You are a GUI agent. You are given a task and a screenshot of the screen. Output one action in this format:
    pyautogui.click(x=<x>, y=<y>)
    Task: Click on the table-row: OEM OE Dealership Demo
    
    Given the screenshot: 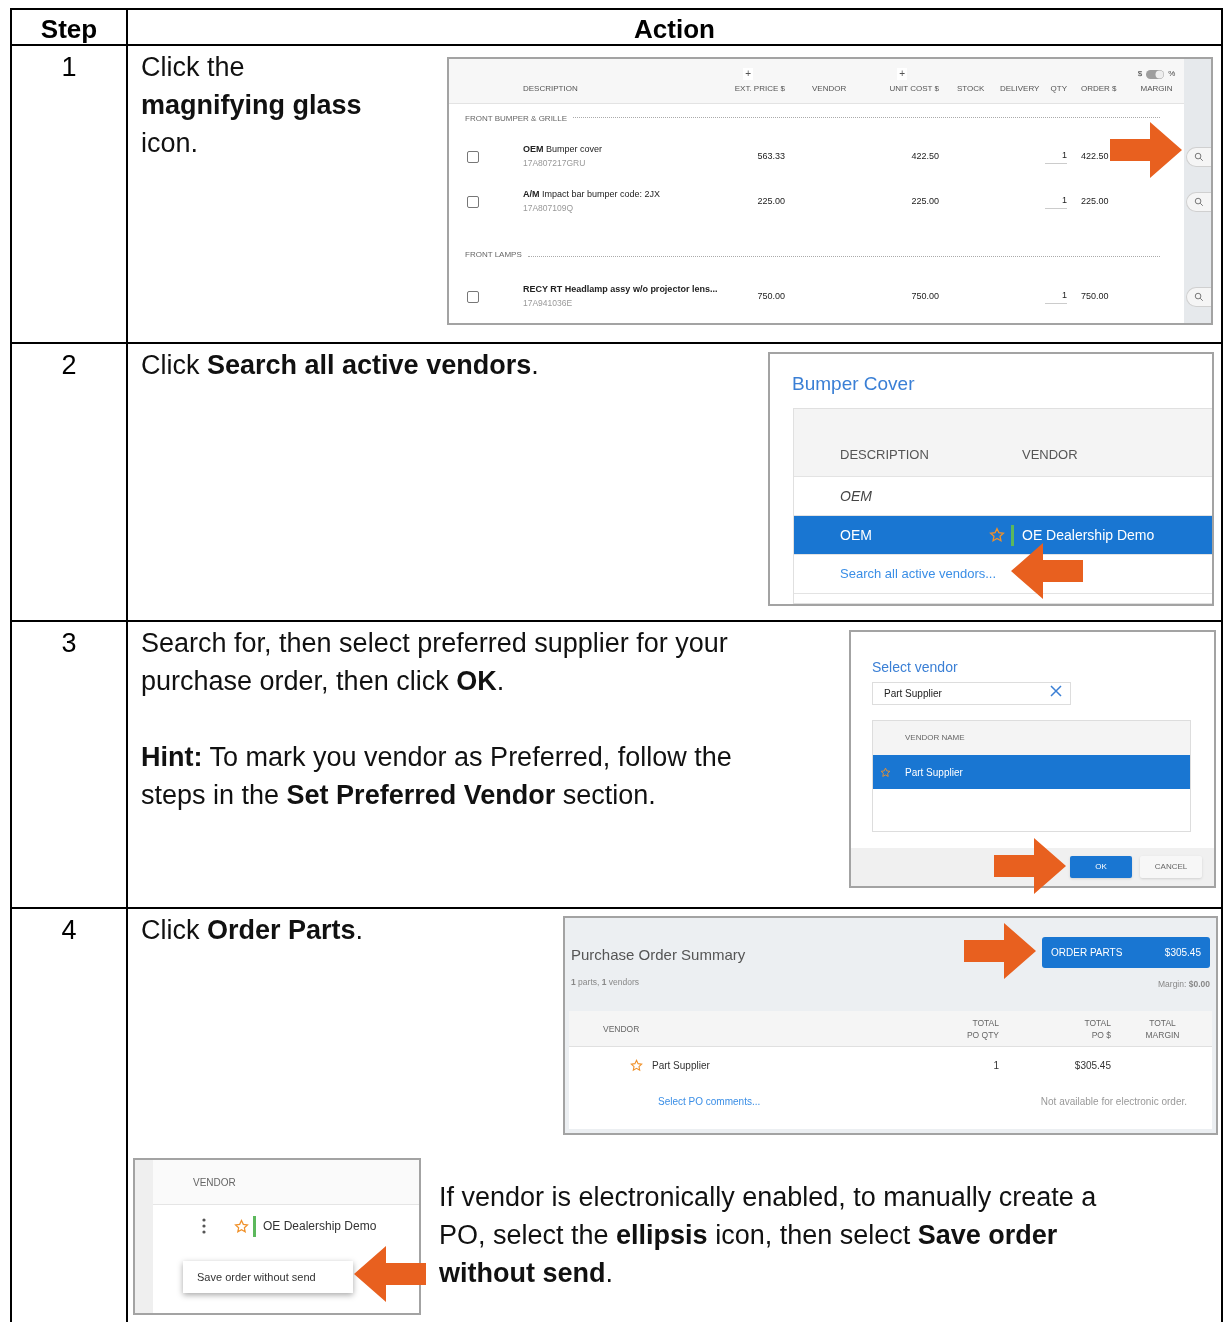 What is the action you would take?
    pyautogui.click(x=1003, y=534)
    